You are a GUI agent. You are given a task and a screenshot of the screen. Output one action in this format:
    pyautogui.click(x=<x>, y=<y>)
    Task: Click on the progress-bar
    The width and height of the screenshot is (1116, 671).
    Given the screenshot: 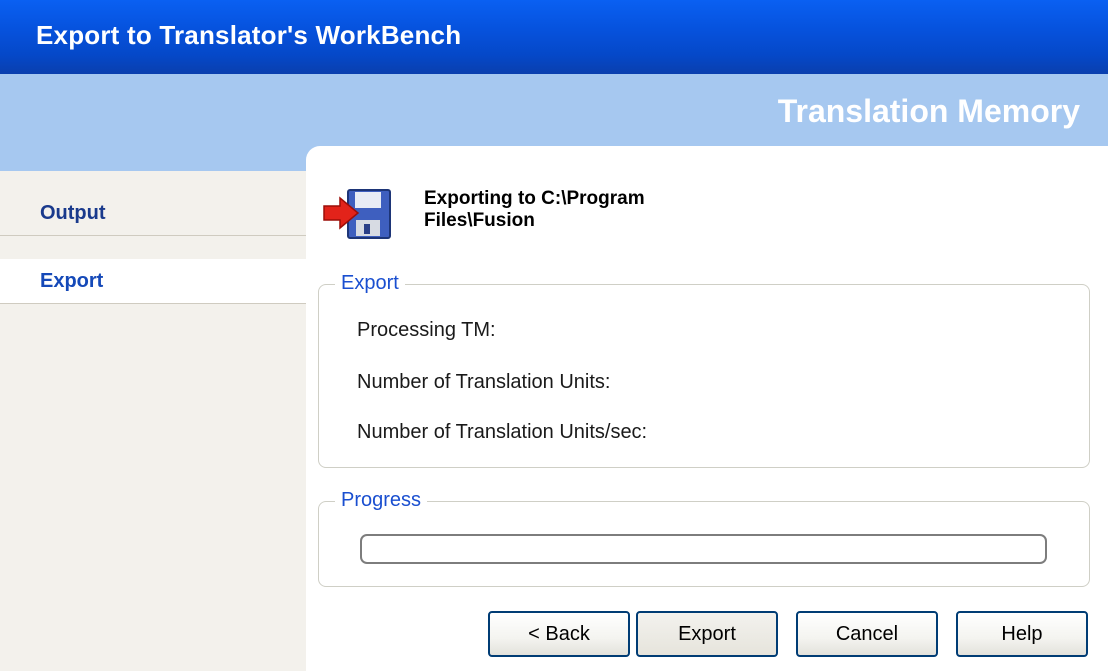 What is the action you would take?
    pyautogui.click(x=703, y=549)
    